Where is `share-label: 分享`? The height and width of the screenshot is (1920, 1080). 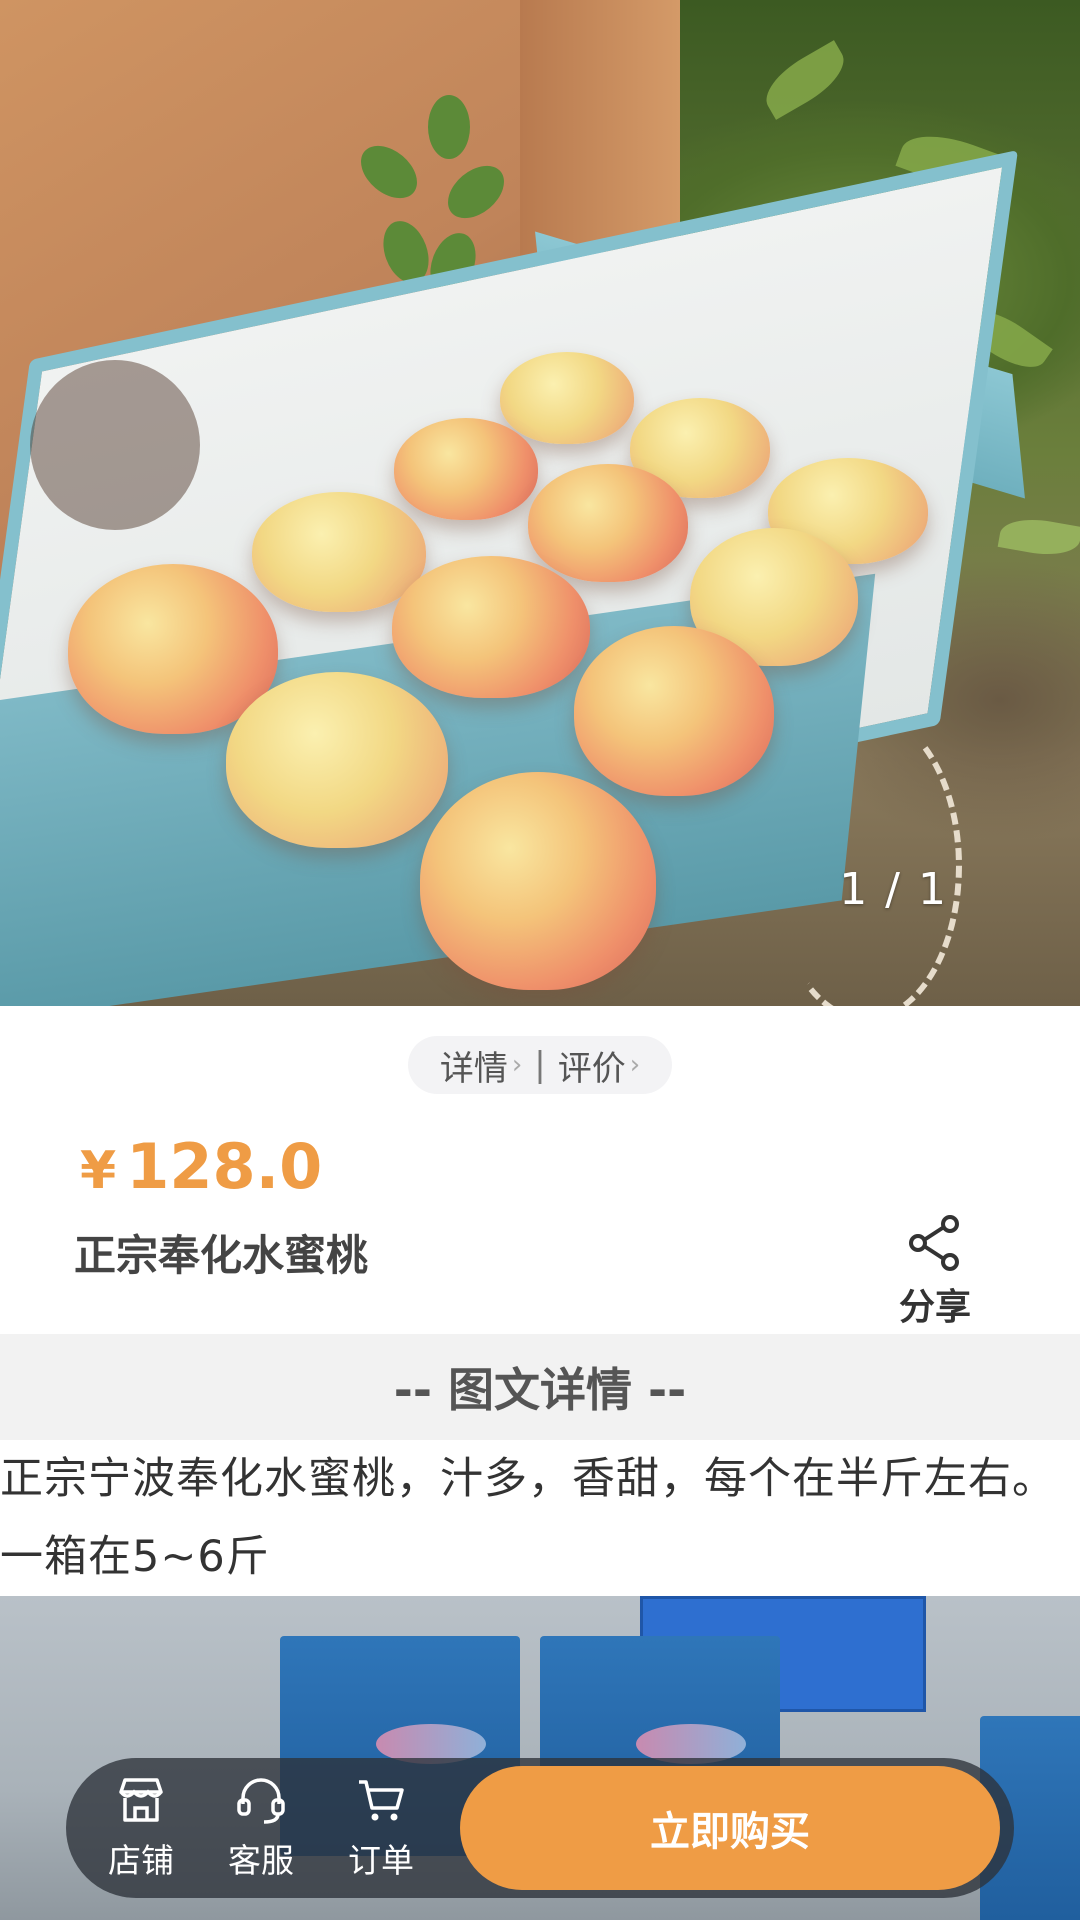
share-label: 分享 is located at coordinates (934, 1307).